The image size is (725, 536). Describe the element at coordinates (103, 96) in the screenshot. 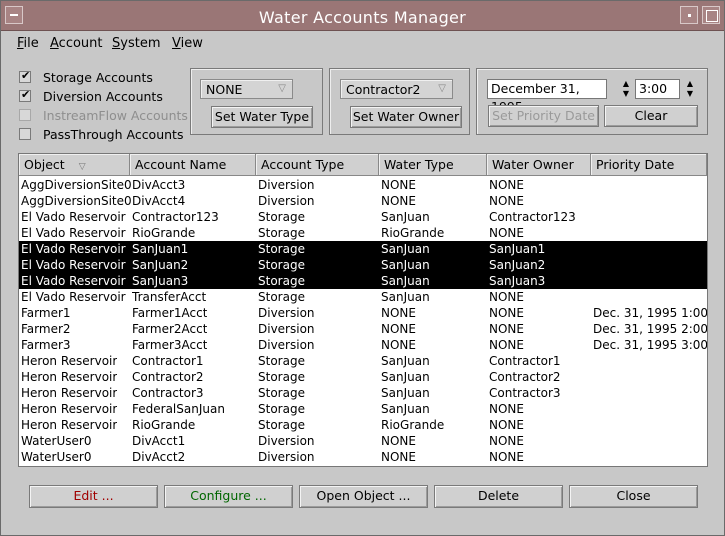

I see `diversion-label: Diversion Accounts` at that location.